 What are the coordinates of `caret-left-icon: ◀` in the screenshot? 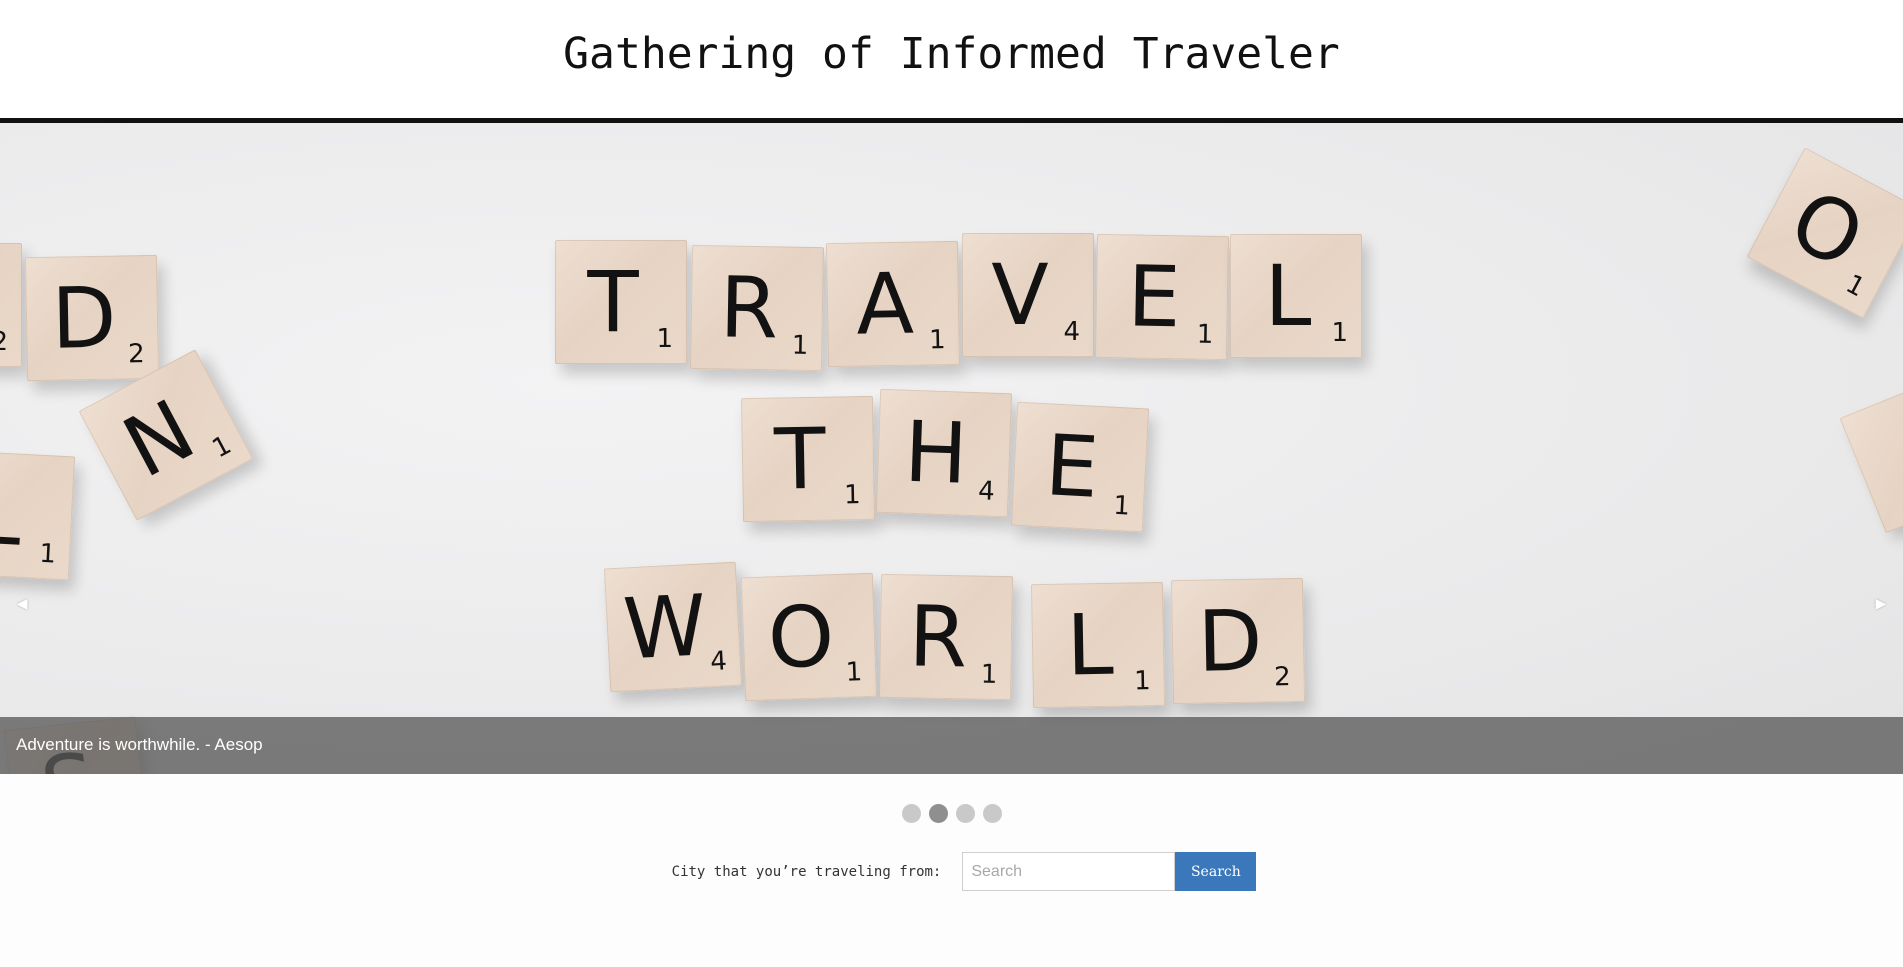 It's located at (22, 602).